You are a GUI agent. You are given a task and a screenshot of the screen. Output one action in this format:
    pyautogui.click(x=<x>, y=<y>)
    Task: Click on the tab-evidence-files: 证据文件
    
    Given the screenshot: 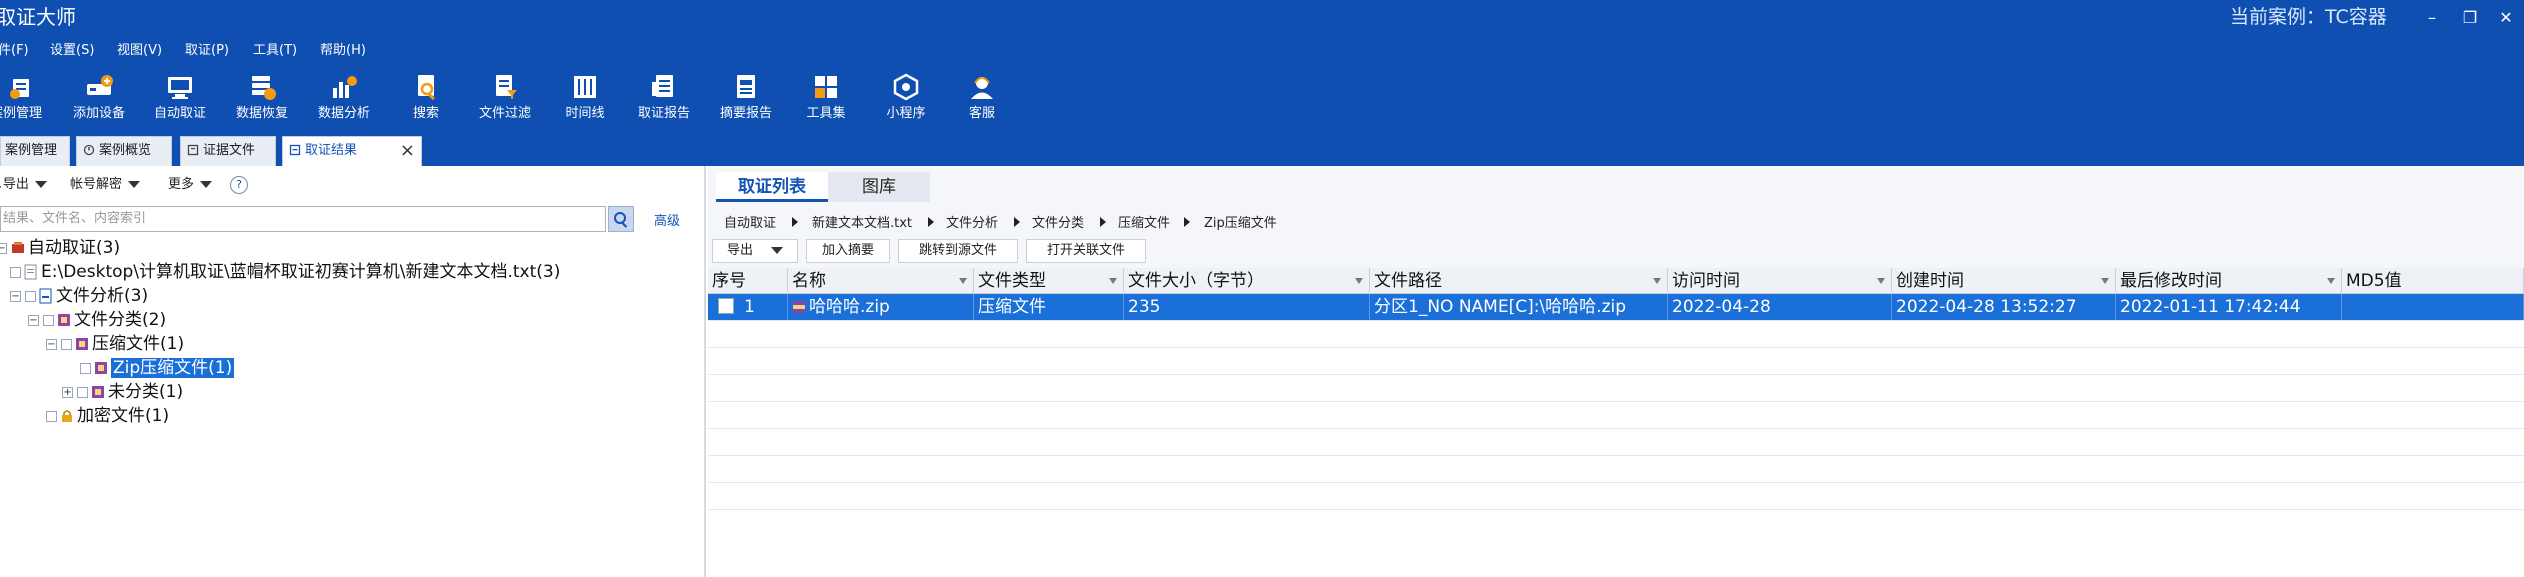 What is the action you would take?
    pyautogui.click(x=228, y=151)
    